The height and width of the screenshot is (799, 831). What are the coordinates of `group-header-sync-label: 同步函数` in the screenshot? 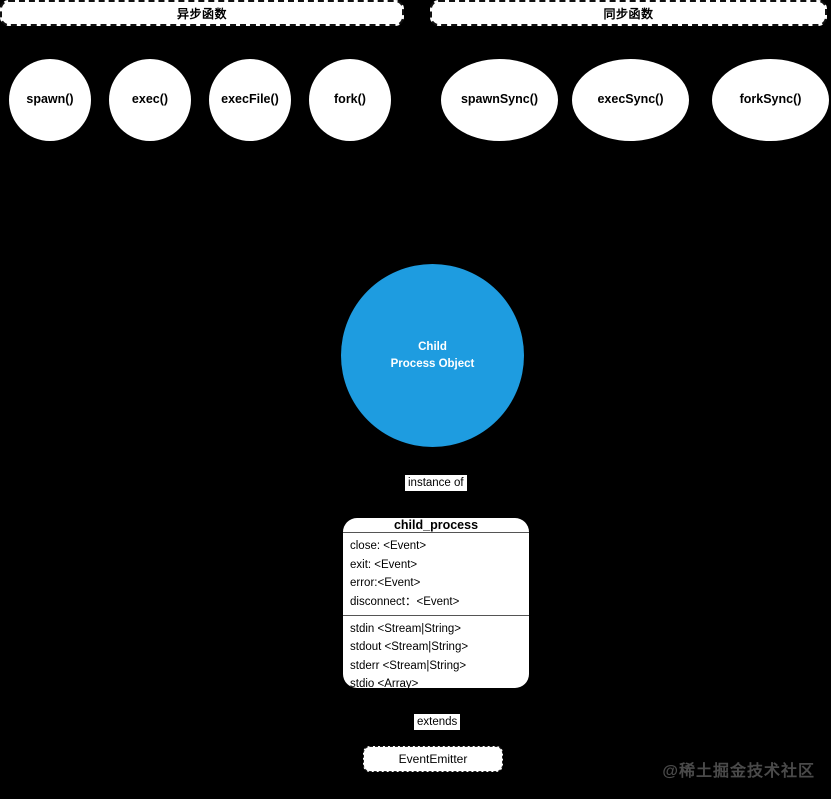 It's located at (628, 13).